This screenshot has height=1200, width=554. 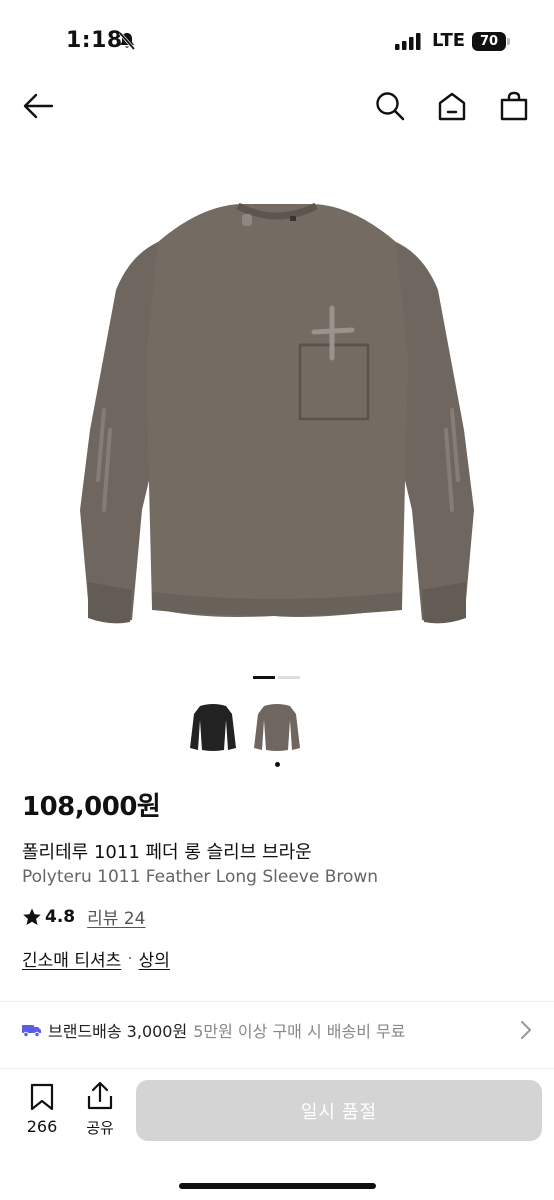 I want to click on bell-slash-icon, so click(x=127, y=41).